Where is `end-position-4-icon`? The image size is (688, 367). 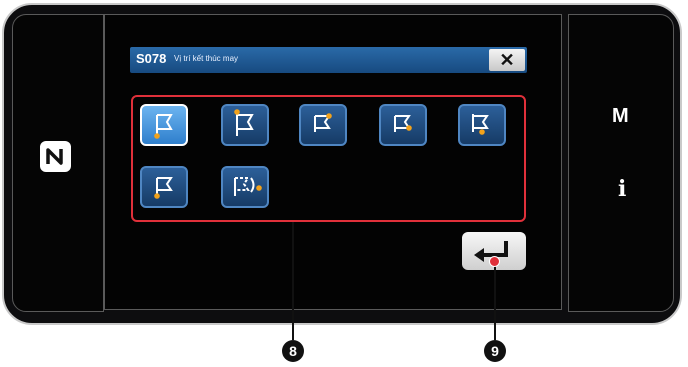 end-position-4-icon is located at coordinates (403, 123).